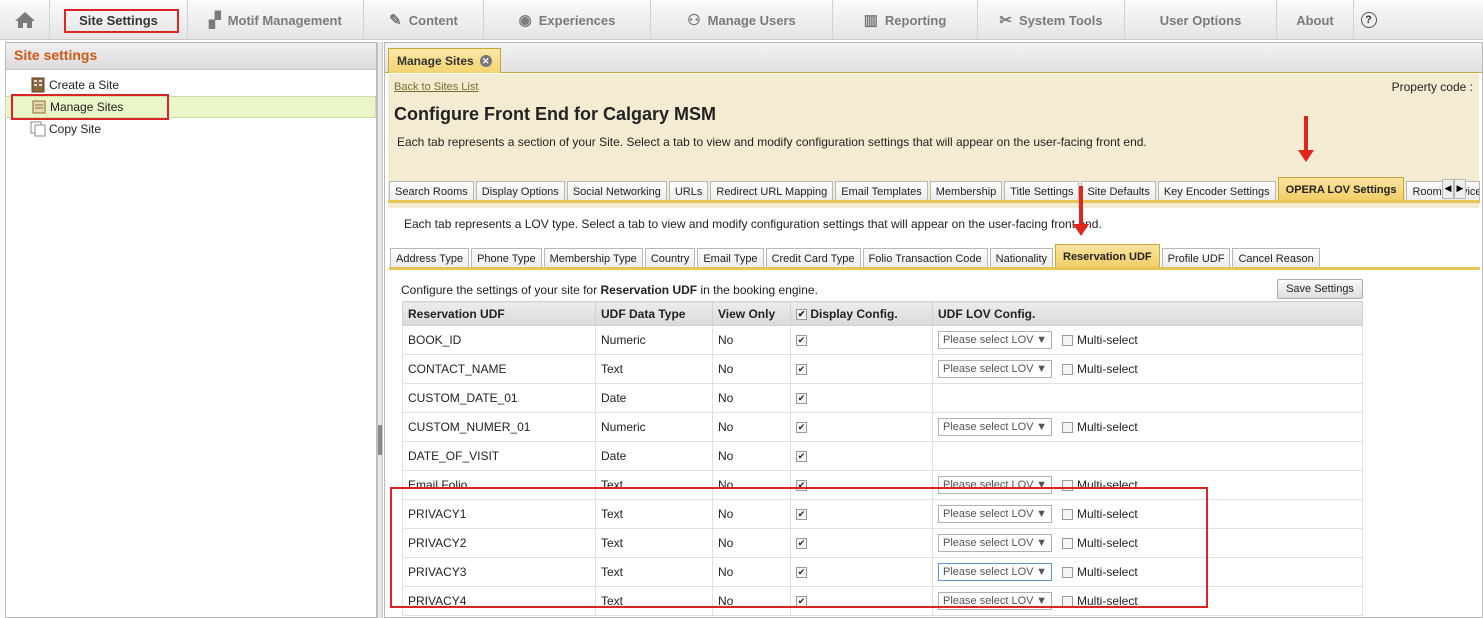 This screenshot has width=1483, height=618. I want to click on scroll-right-icon: ▶, so click(1460, 189).